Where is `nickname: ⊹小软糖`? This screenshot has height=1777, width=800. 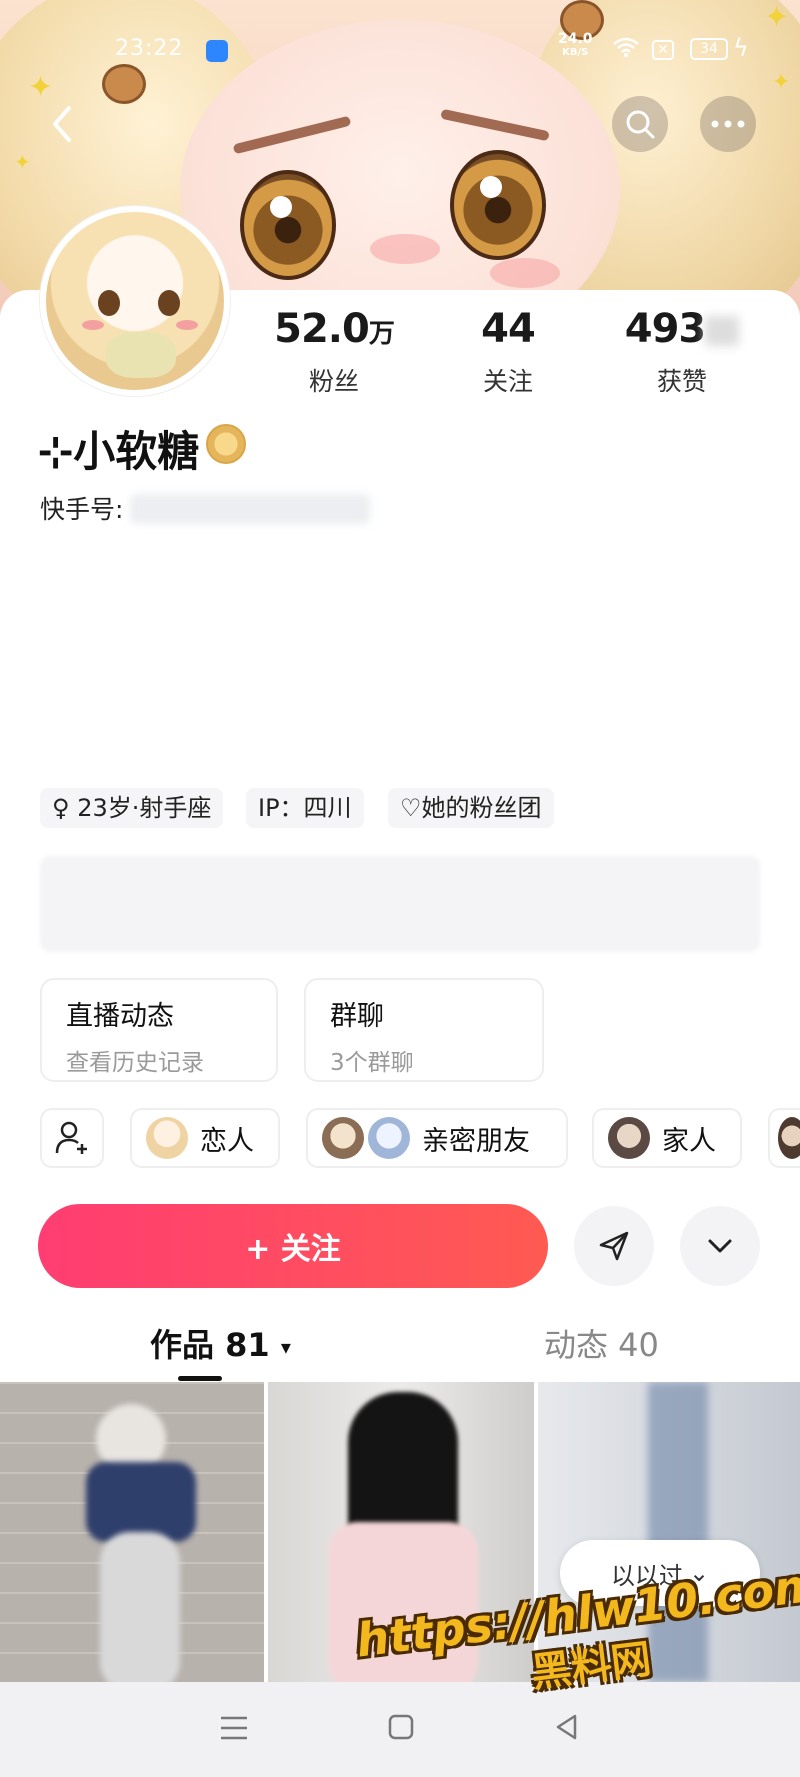 nickname: ⊹小软糖 is located at coordinates (119, 451).